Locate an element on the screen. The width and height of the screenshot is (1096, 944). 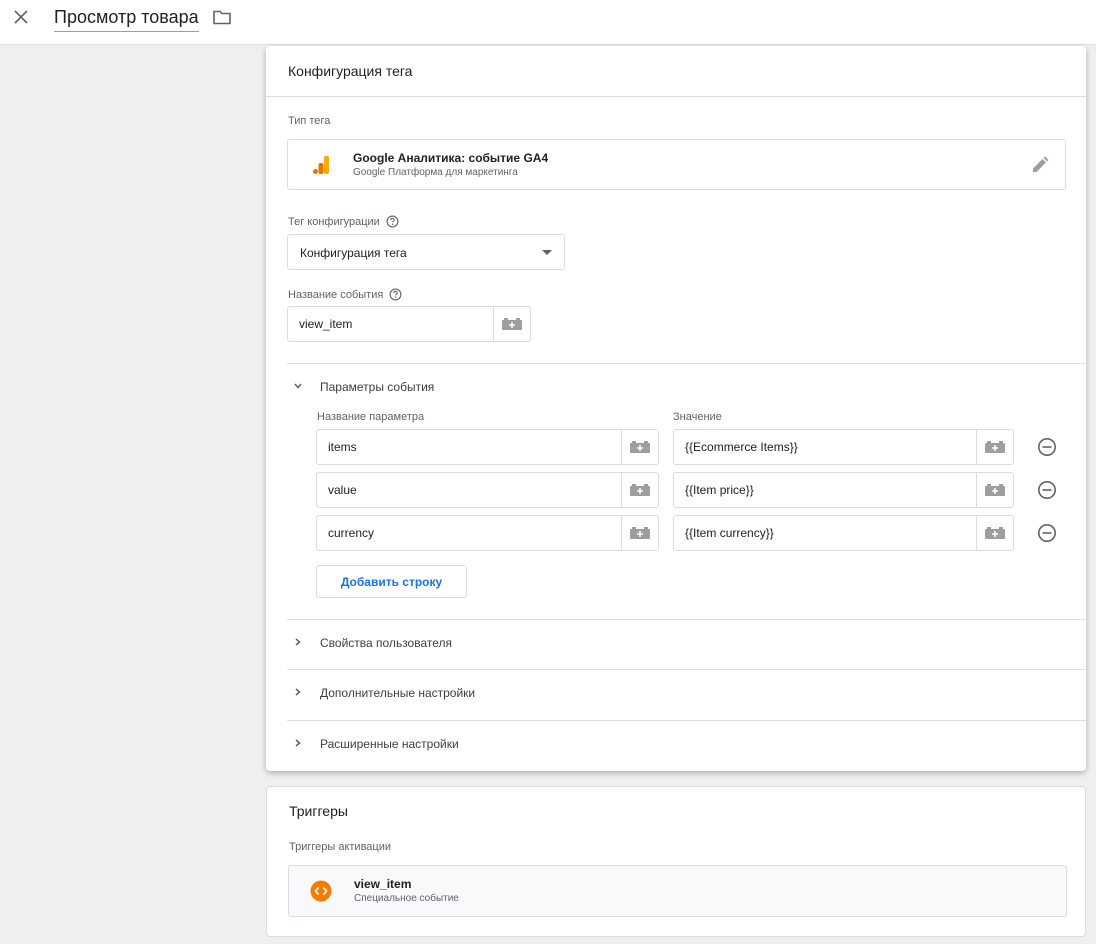
event-name-label-text: Название события is located at coordinates (336, 294).